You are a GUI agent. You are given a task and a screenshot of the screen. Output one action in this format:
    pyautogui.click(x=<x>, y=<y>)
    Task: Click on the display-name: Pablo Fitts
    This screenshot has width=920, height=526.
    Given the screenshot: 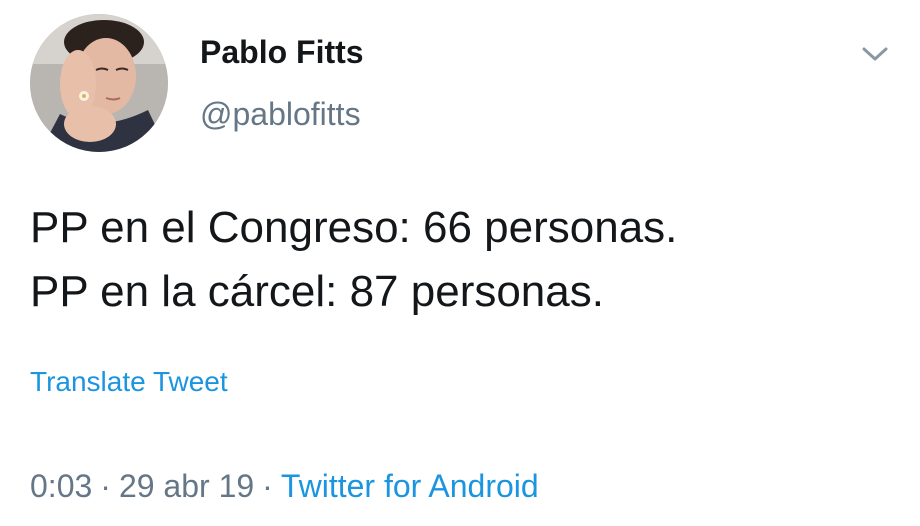 What is the action you would take?
    pyautogui.click(x=282, y=52)
    